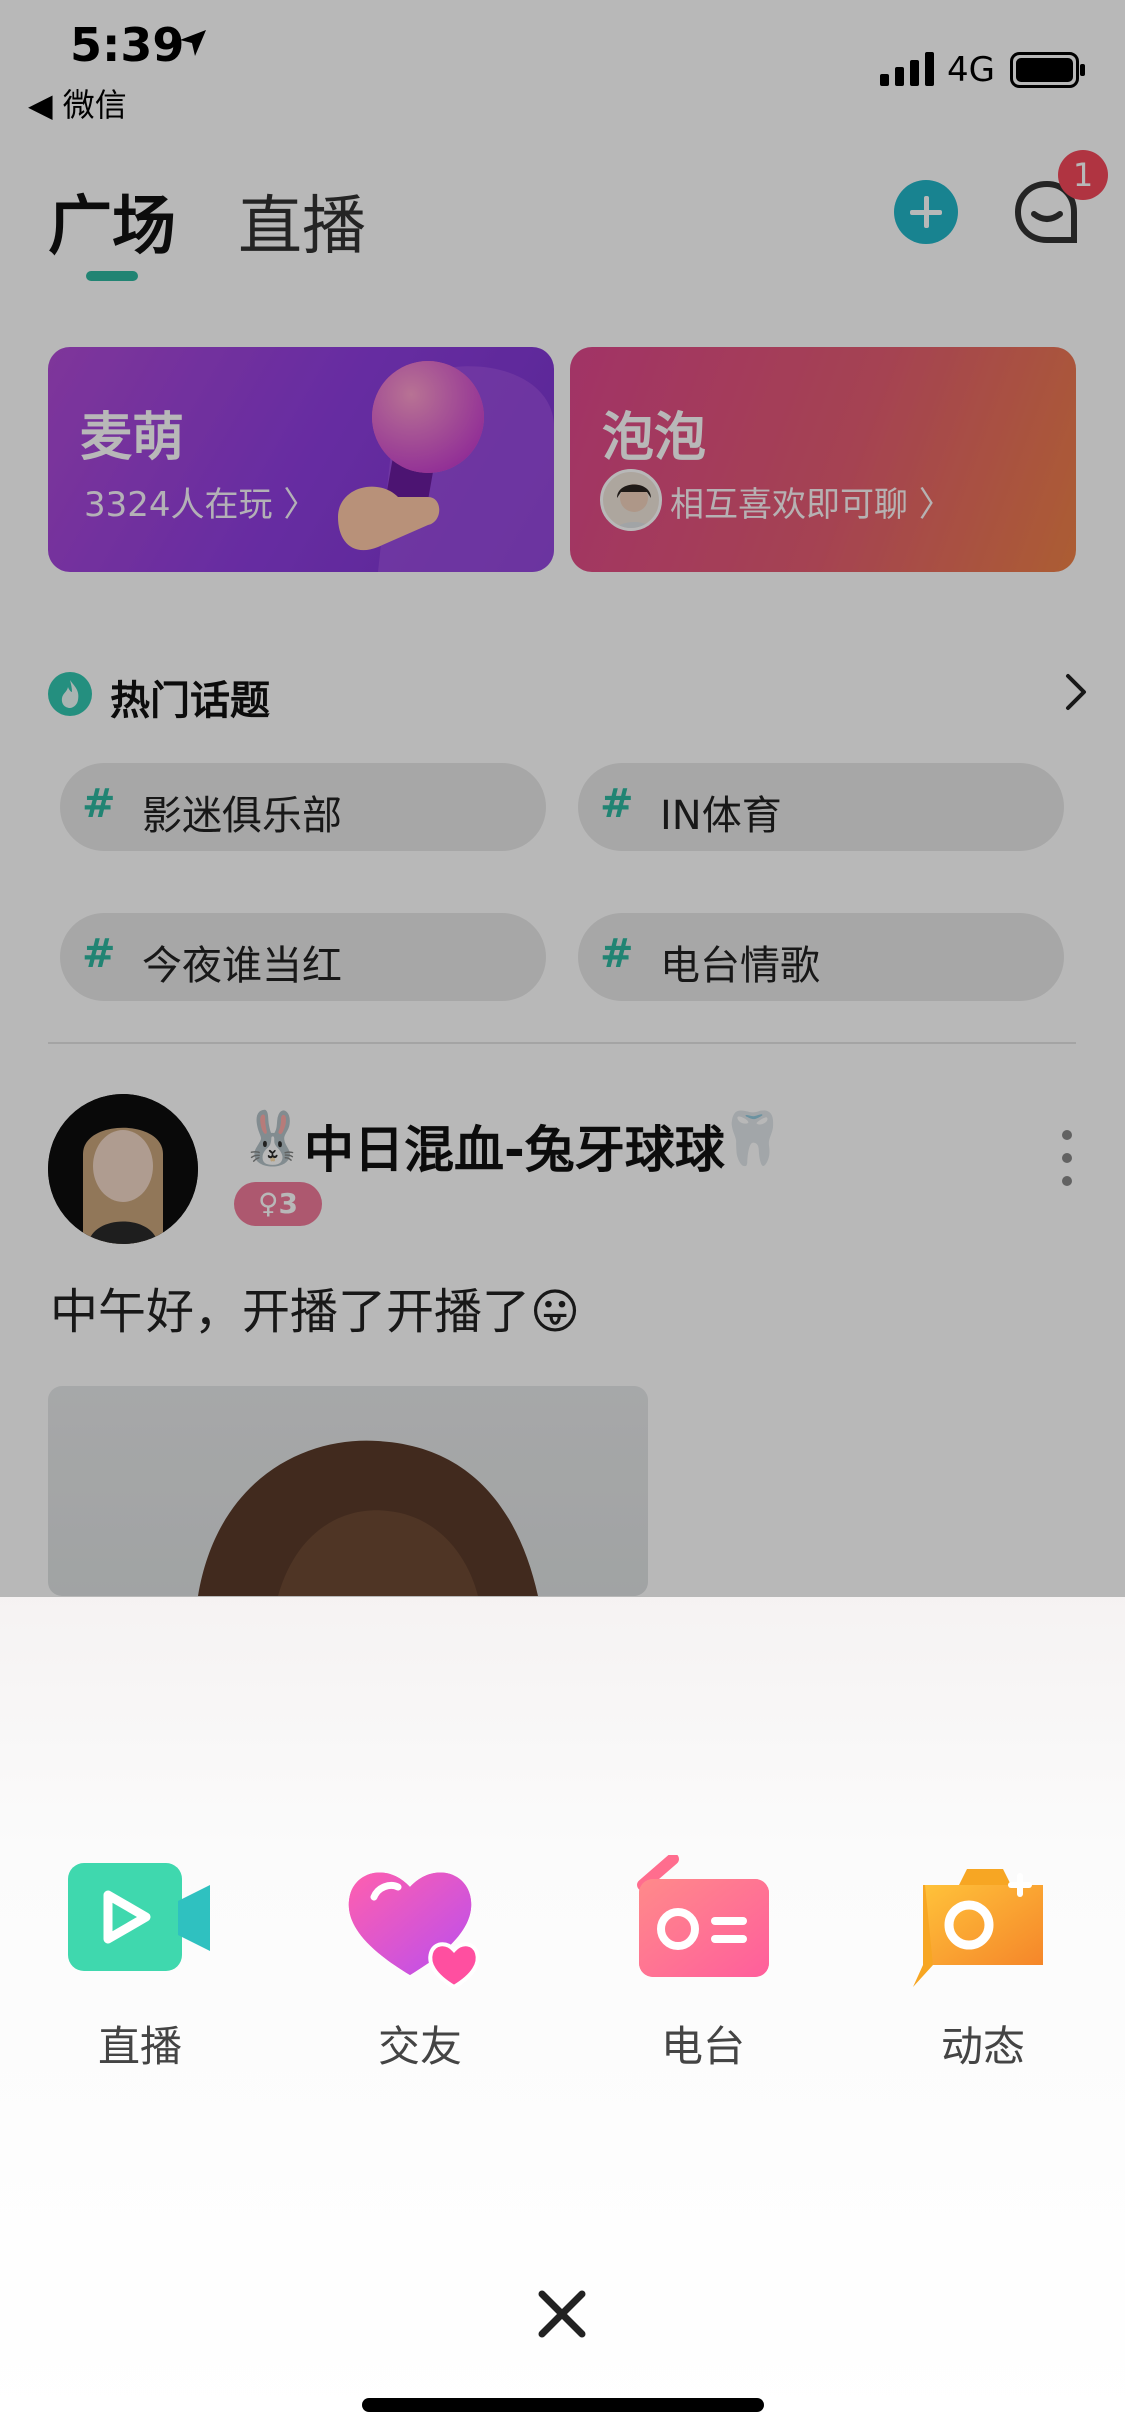 Image resolution: width=1125 pixels, height=2436 pixels. I want to click on action-live-label: 直播, so click(139, 2046).